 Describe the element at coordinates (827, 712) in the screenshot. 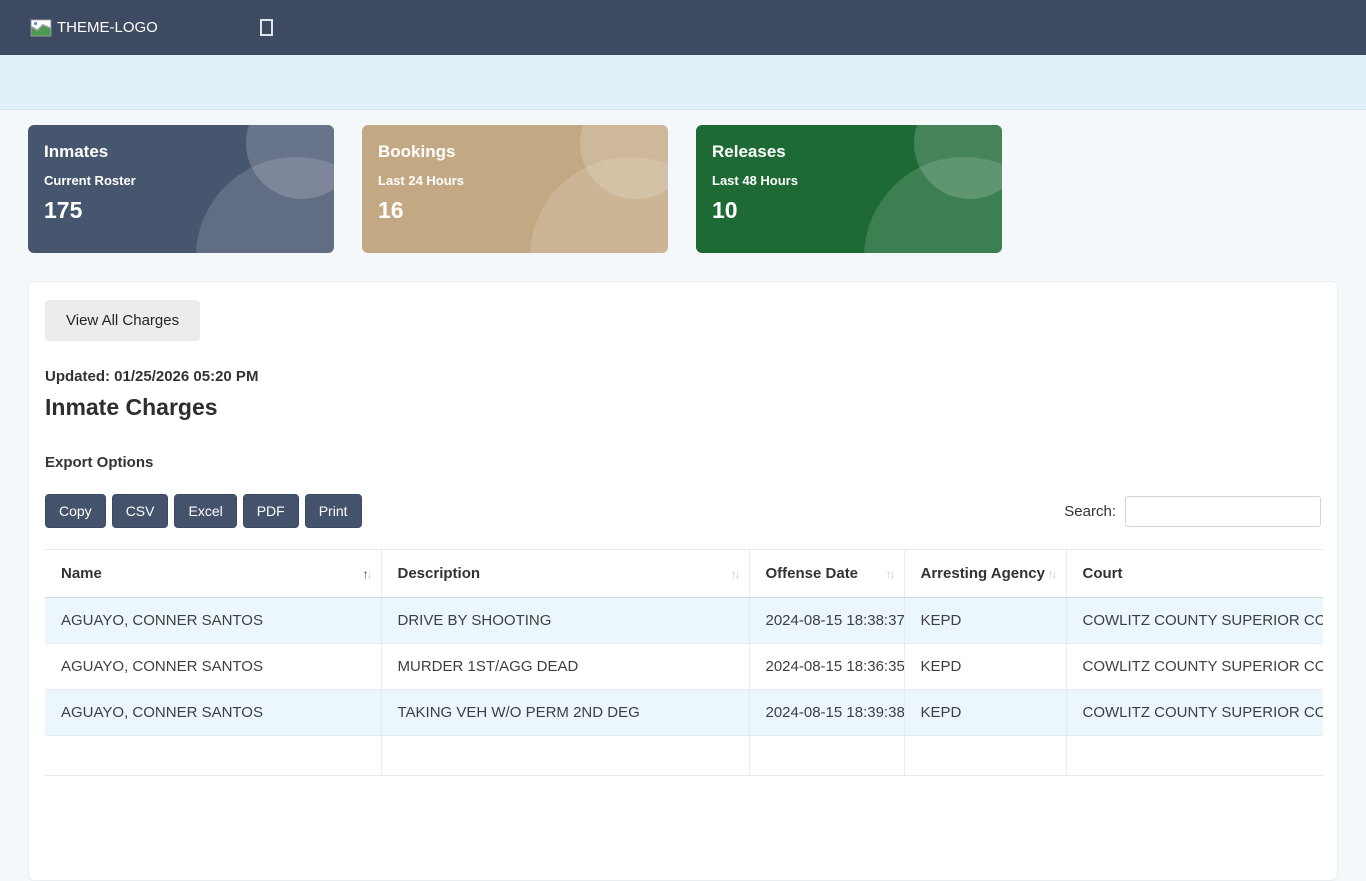

I see `cell-offense-date: 2024-08-15 18:39:38` at that location.